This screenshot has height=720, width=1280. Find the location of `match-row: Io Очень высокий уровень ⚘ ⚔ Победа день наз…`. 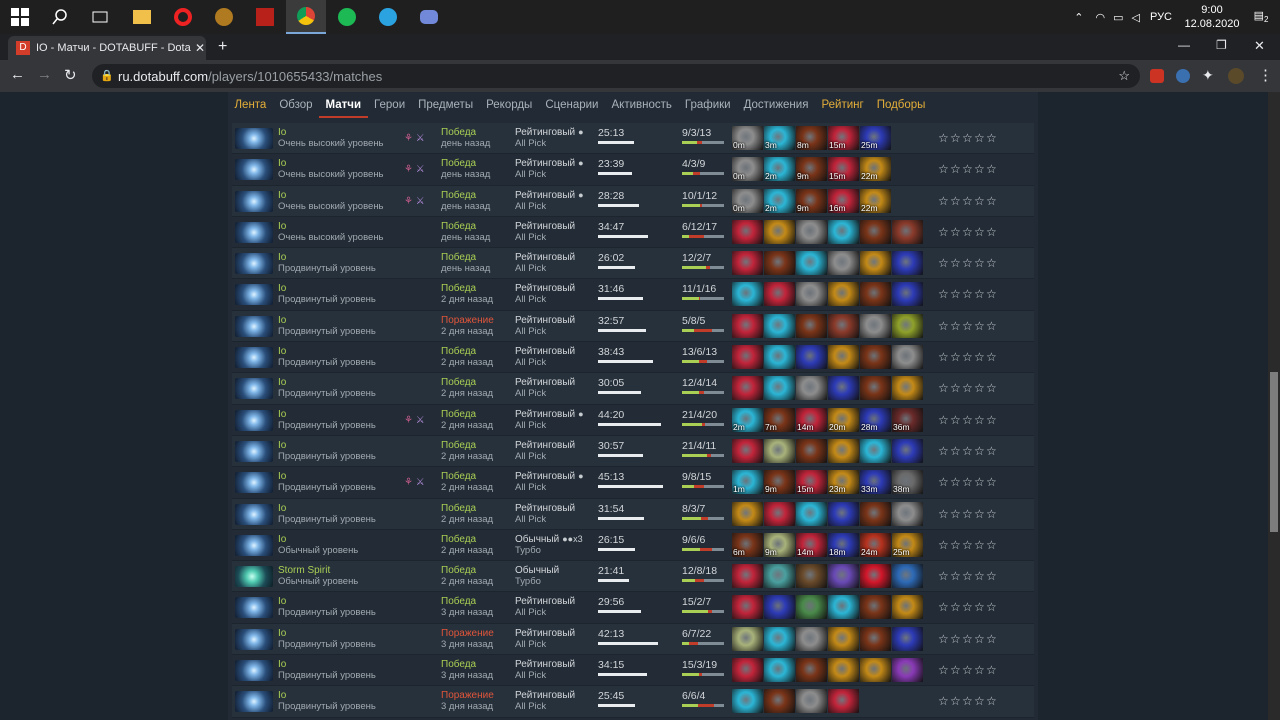

match-row: Io Очень высокий уровень ⚘ ⚔ Победа день наз… is located at coordinates (633, 170).